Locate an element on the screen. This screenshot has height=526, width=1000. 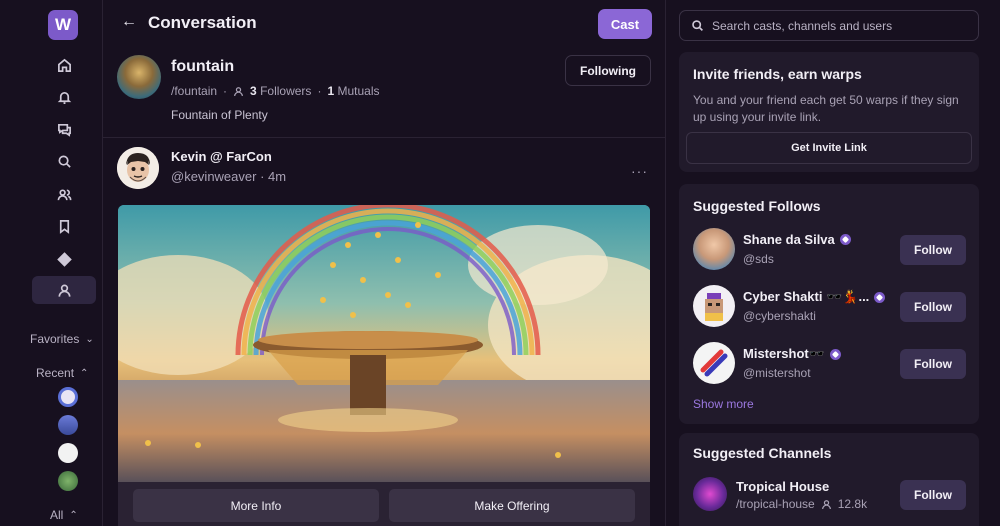
channel-meta: /tropical-house 12.8k is located at coordinates (801, 504).